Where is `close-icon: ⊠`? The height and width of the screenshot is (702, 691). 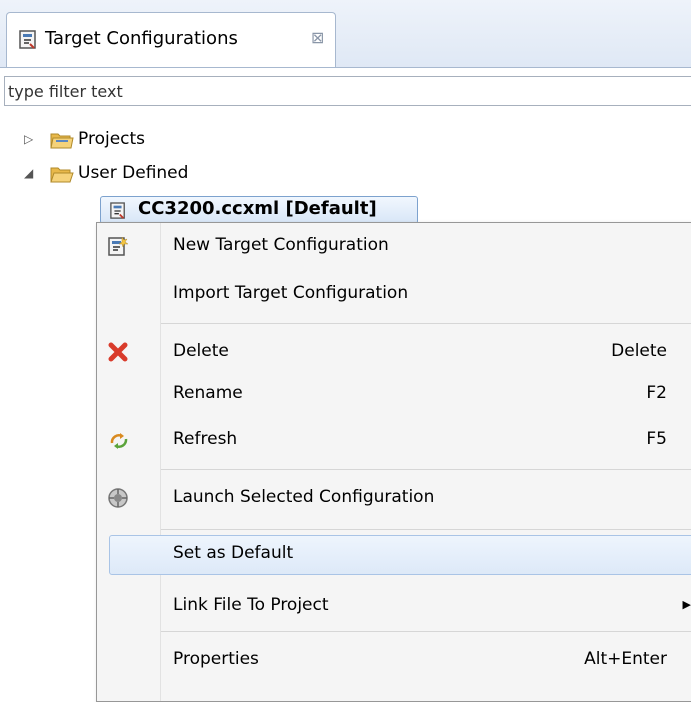 close-icon: ⊠ is located at coordinates (317, 37).